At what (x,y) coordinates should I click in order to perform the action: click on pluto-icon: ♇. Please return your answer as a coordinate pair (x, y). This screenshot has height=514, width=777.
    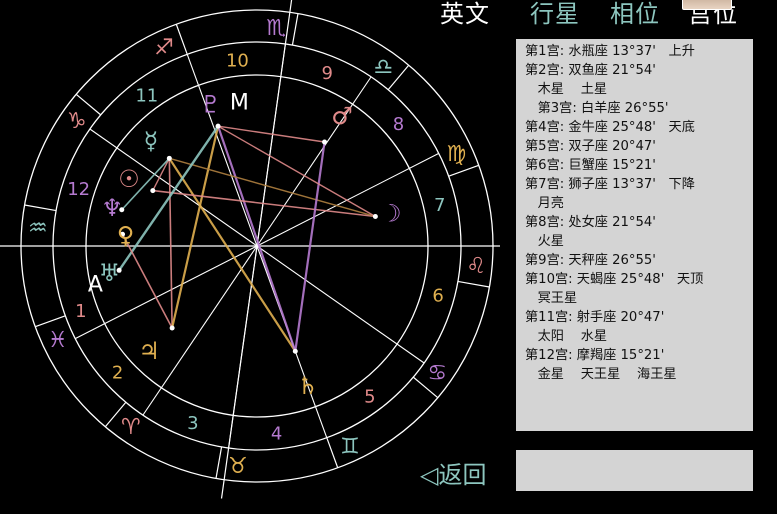
    Looking at the image, I should click on (211, 104).